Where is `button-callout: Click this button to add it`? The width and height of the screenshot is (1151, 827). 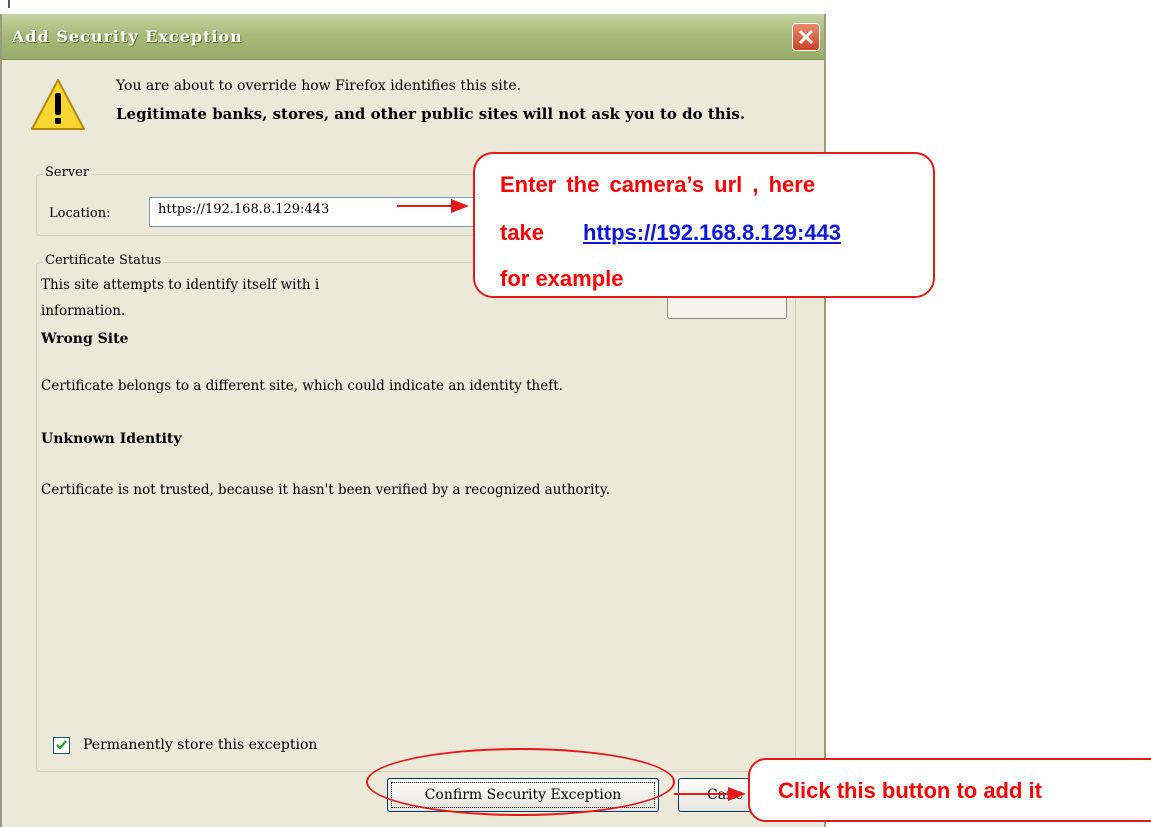
button-callout: Click this button to add it is located at coordinates (949, 790).